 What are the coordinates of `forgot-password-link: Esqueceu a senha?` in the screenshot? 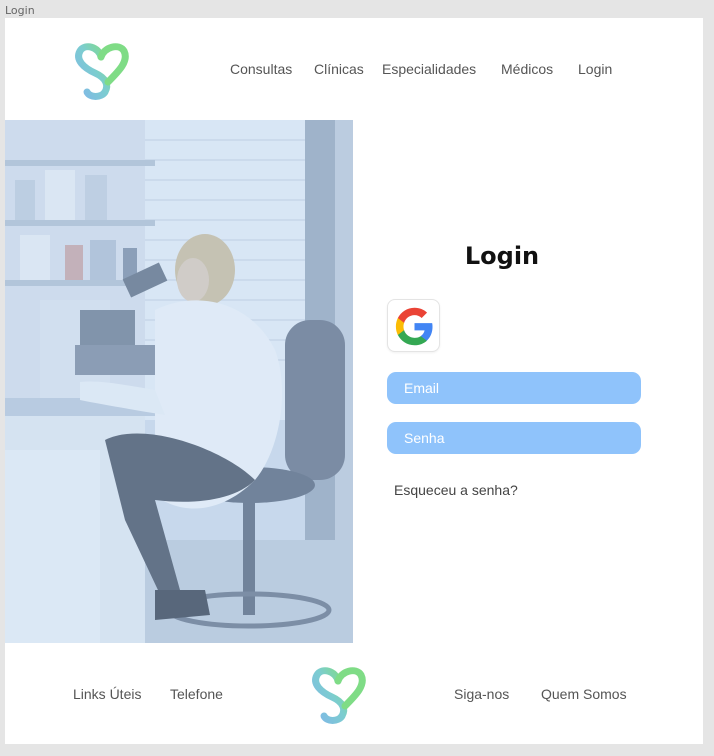 It's located at (456, 490).